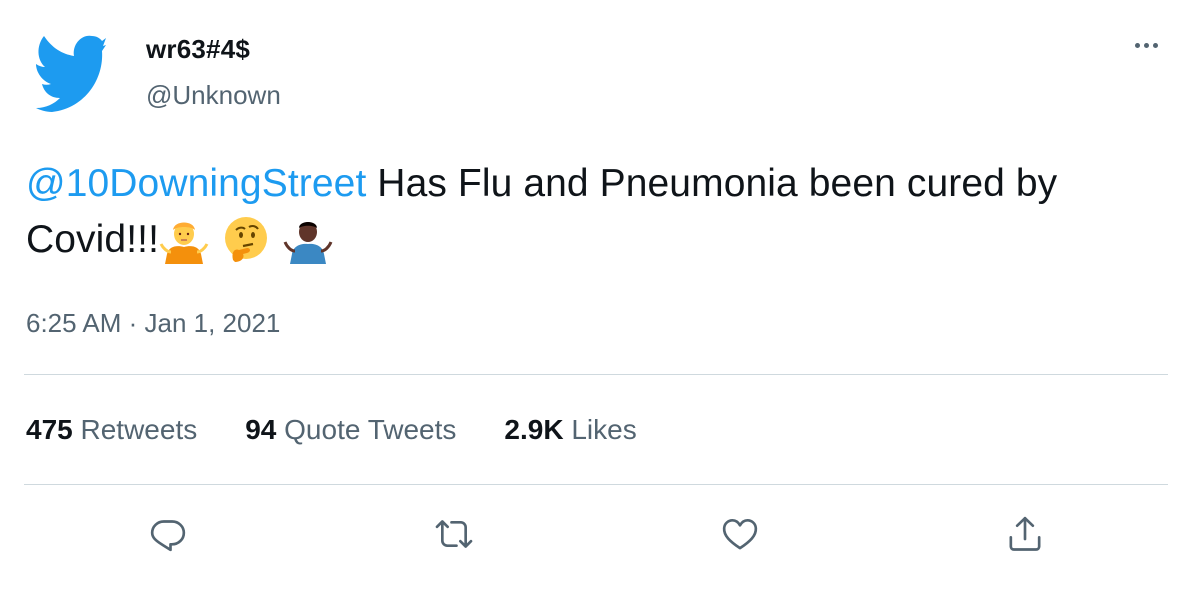 The height and width of the screenshot is (606, 1192). I want to click on user-display-name: wr63#4$, so click(198, 49).